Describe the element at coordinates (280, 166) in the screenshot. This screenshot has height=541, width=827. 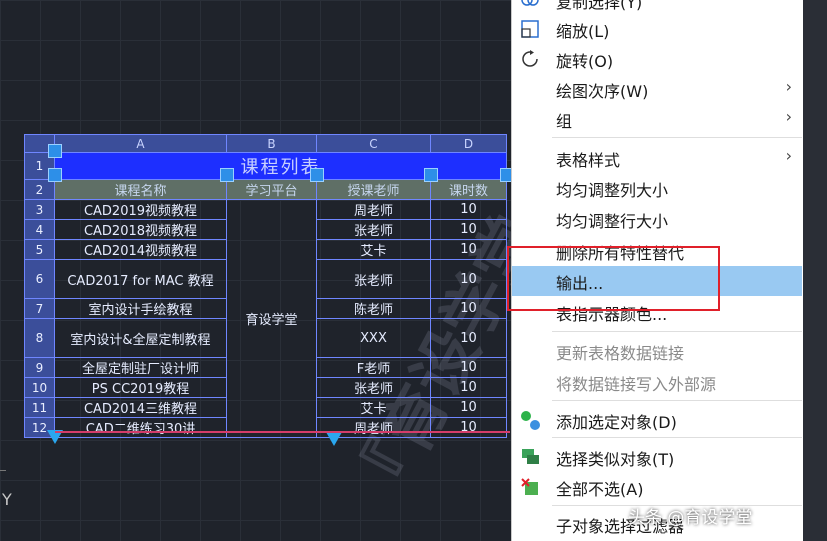
I see `table-title: 课程列表` at that location.